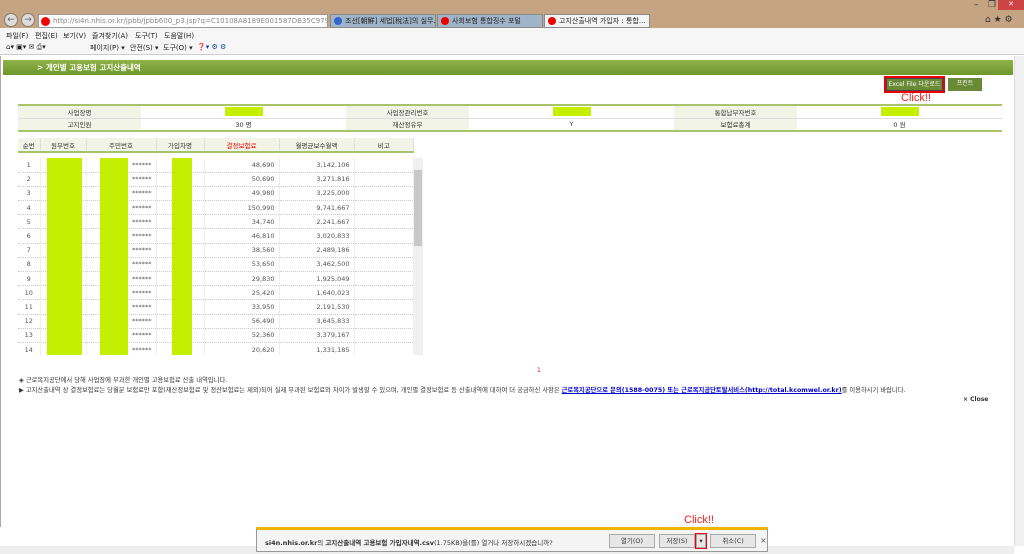 Image resolution: width=1024 pixels, height=554 pixels. What do you see at coordinates (407, 125) in the screenshot?
I see `label: 재산정유무` at bounding box center [407, 125].